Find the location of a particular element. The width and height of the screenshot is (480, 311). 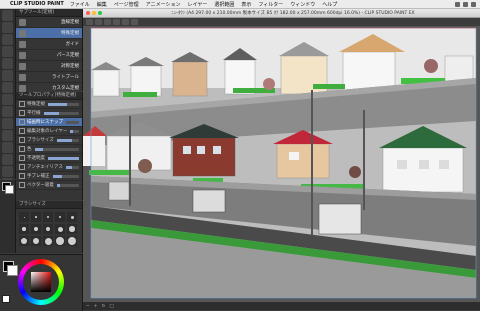

zoom-button is located at coordinates (100, 13).